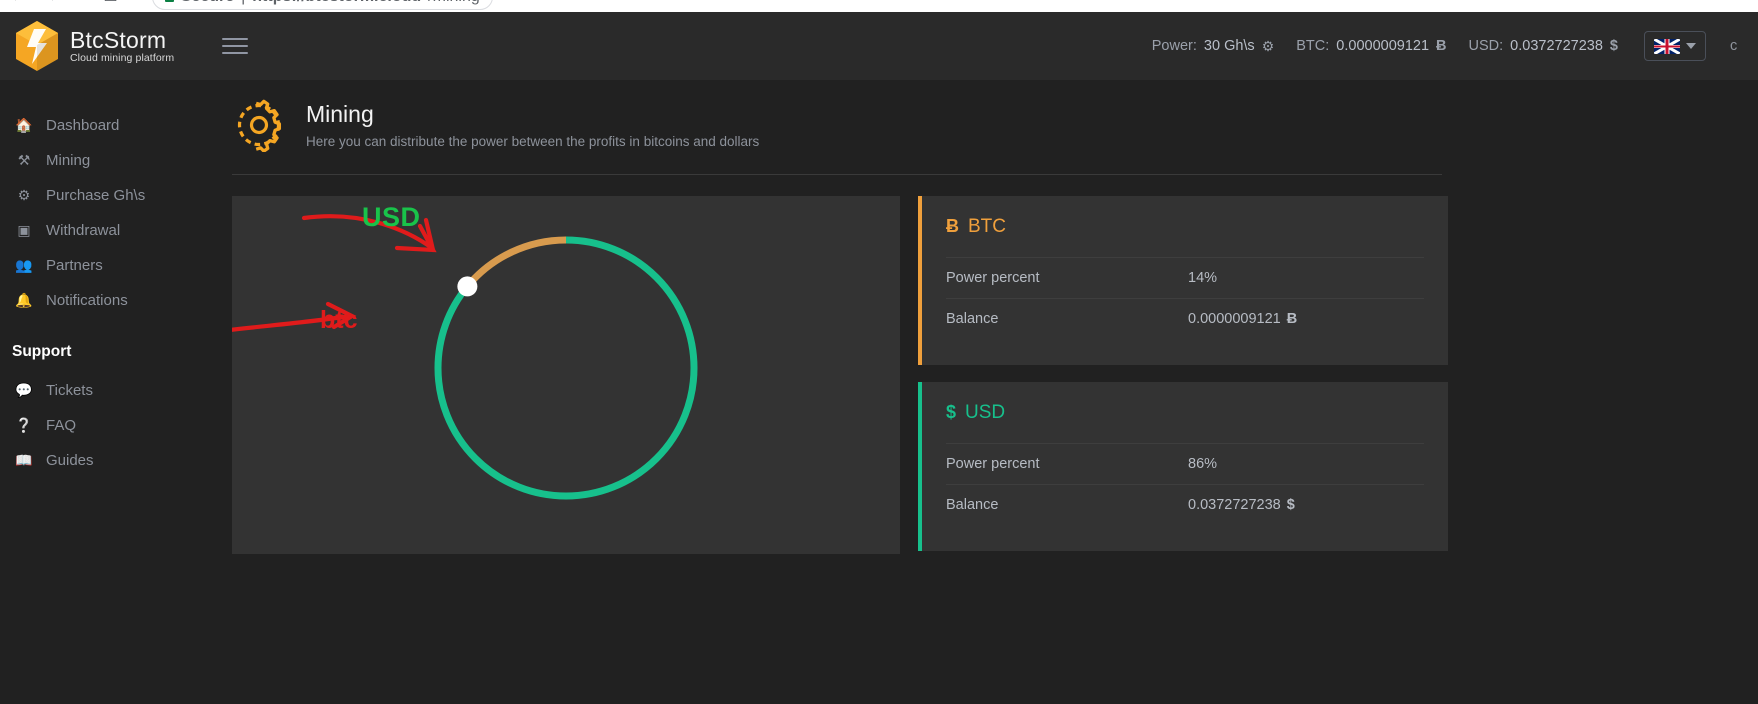  What do you see at coordinates (985, 412) in the screenshot?
I see `card-usd-title-text: USD` at bounding box center [985, 412].